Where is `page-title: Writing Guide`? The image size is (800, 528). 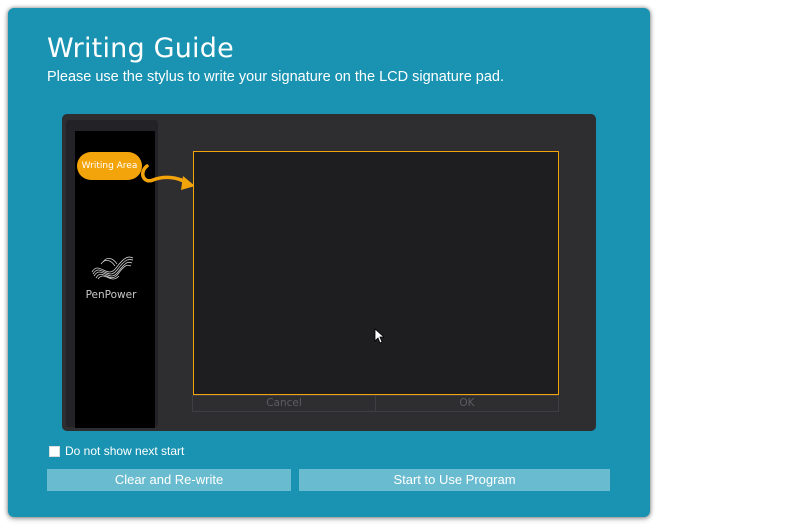 page-title: Writing Guide is located at coordinates (140, 48).